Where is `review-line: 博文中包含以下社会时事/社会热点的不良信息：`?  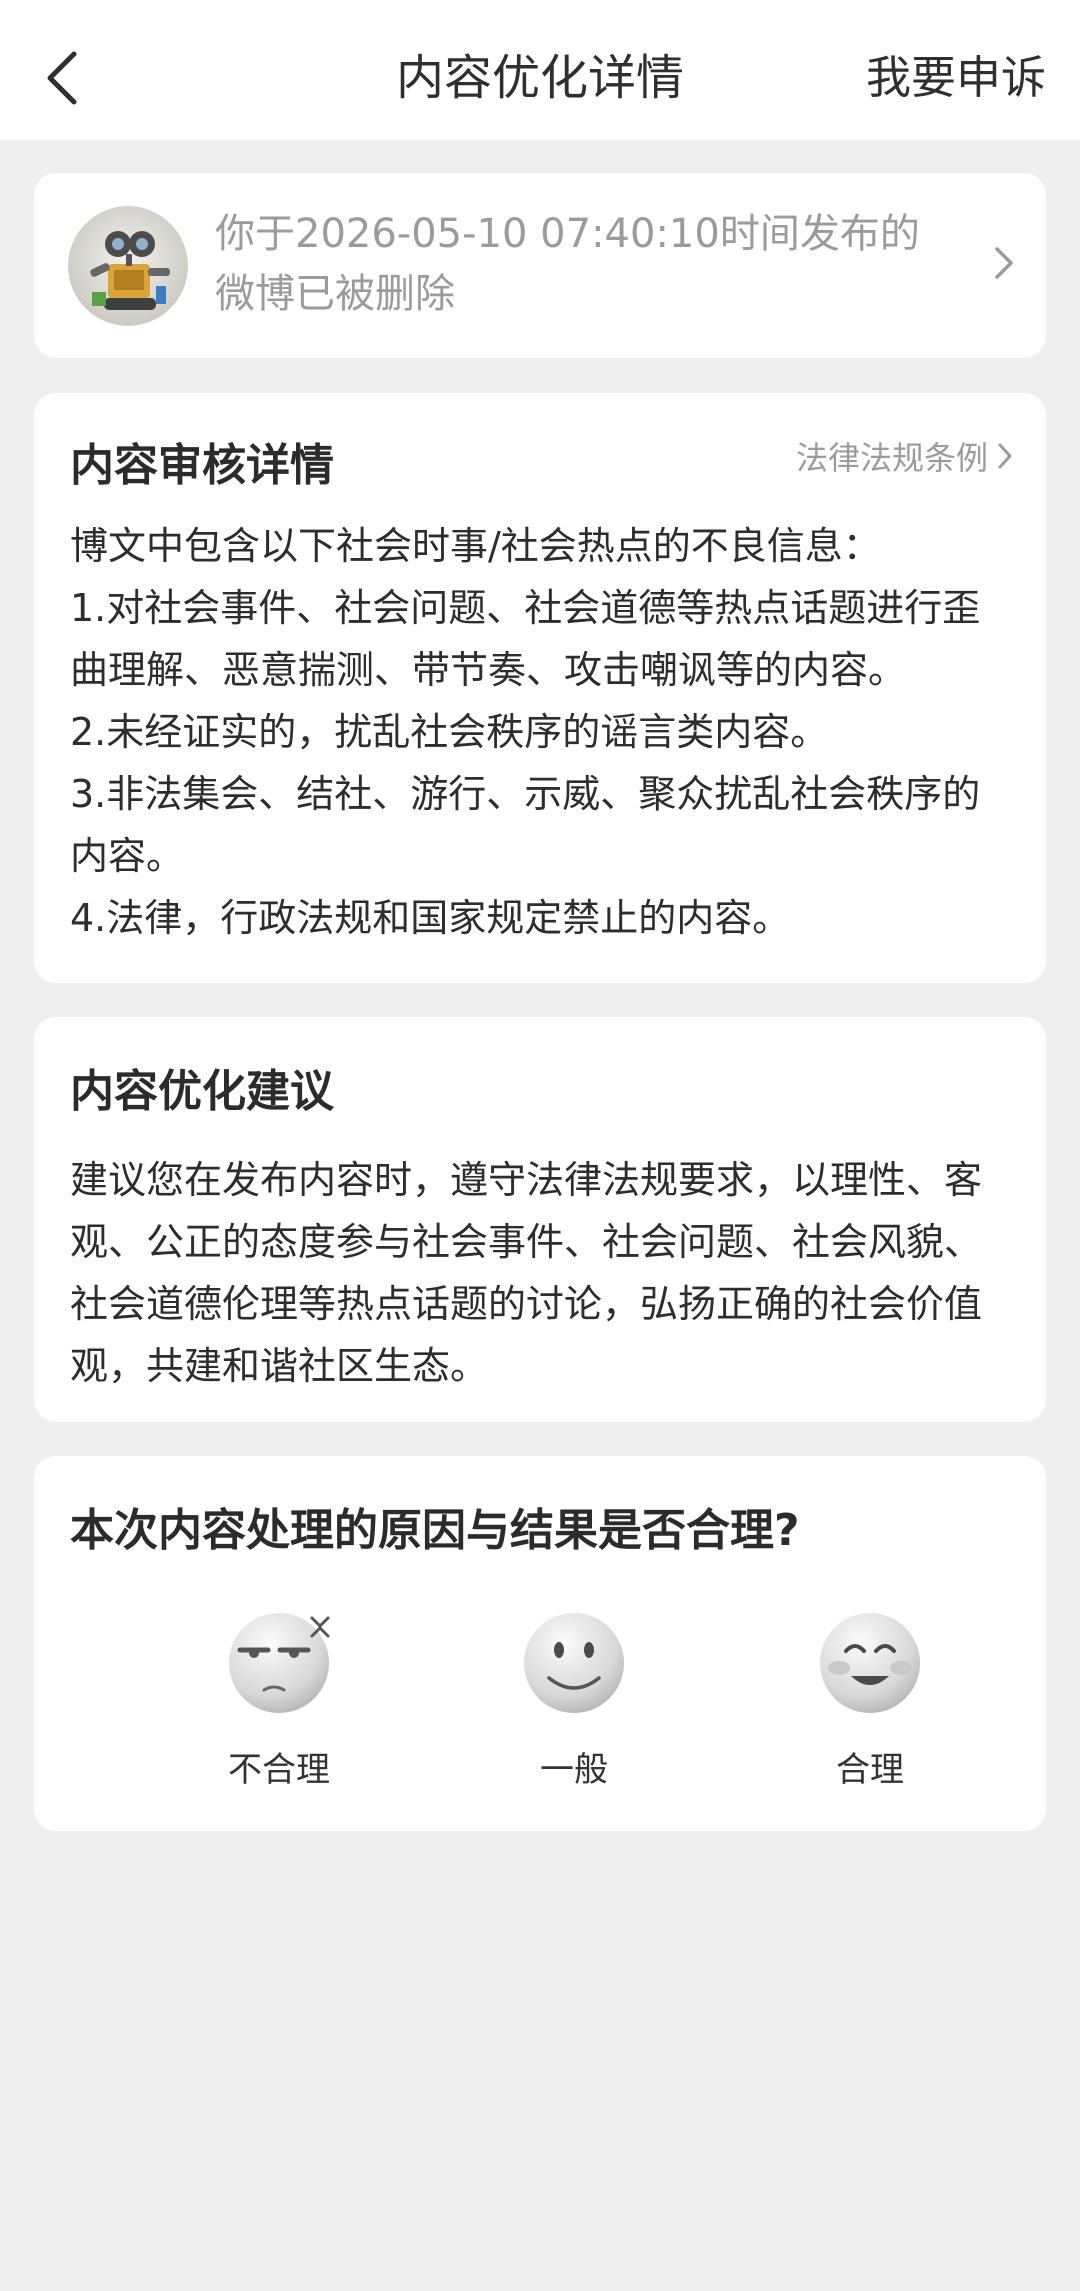
review-line: 博文中包含以下社会时事/社会热点的不良信息： is located at coordinates (475, 546).